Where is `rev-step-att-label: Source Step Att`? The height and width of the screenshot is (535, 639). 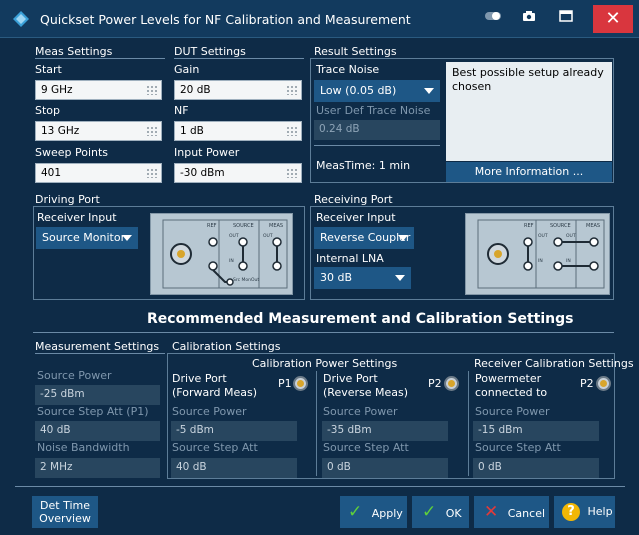 rev-step-att-label: Source Step Att is located at coordinates (366, 447).